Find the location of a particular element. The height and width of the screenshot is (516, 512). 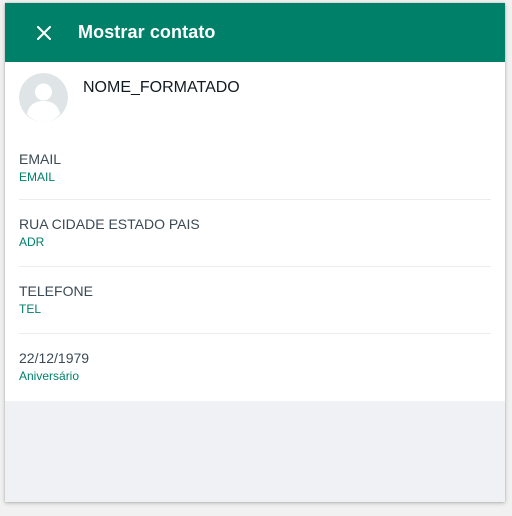

avatar is located at coordinates (43, 97).